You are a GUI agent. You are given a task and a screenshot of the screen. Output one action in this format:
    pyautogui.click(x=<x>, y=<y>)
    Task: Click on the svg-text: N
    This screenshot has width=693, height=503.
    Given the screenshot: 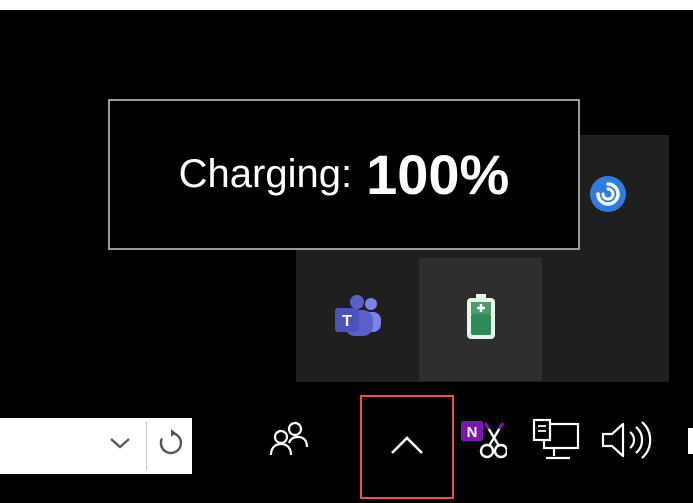 What is the action you would take?
    pyautogui.click(x=472, y=432)
    